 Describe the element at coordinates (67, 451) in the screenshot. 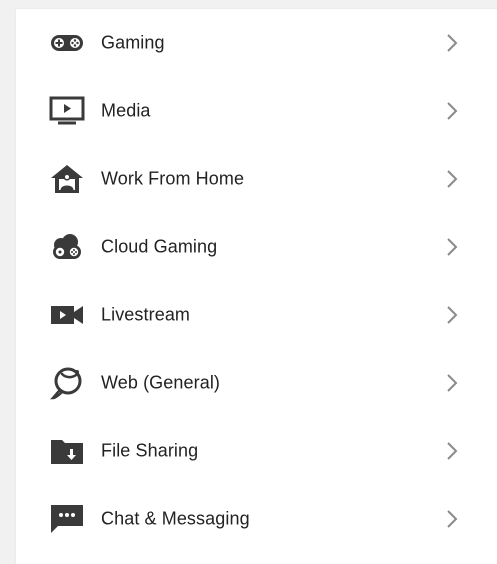

I see `folder-download-icon` at that location.